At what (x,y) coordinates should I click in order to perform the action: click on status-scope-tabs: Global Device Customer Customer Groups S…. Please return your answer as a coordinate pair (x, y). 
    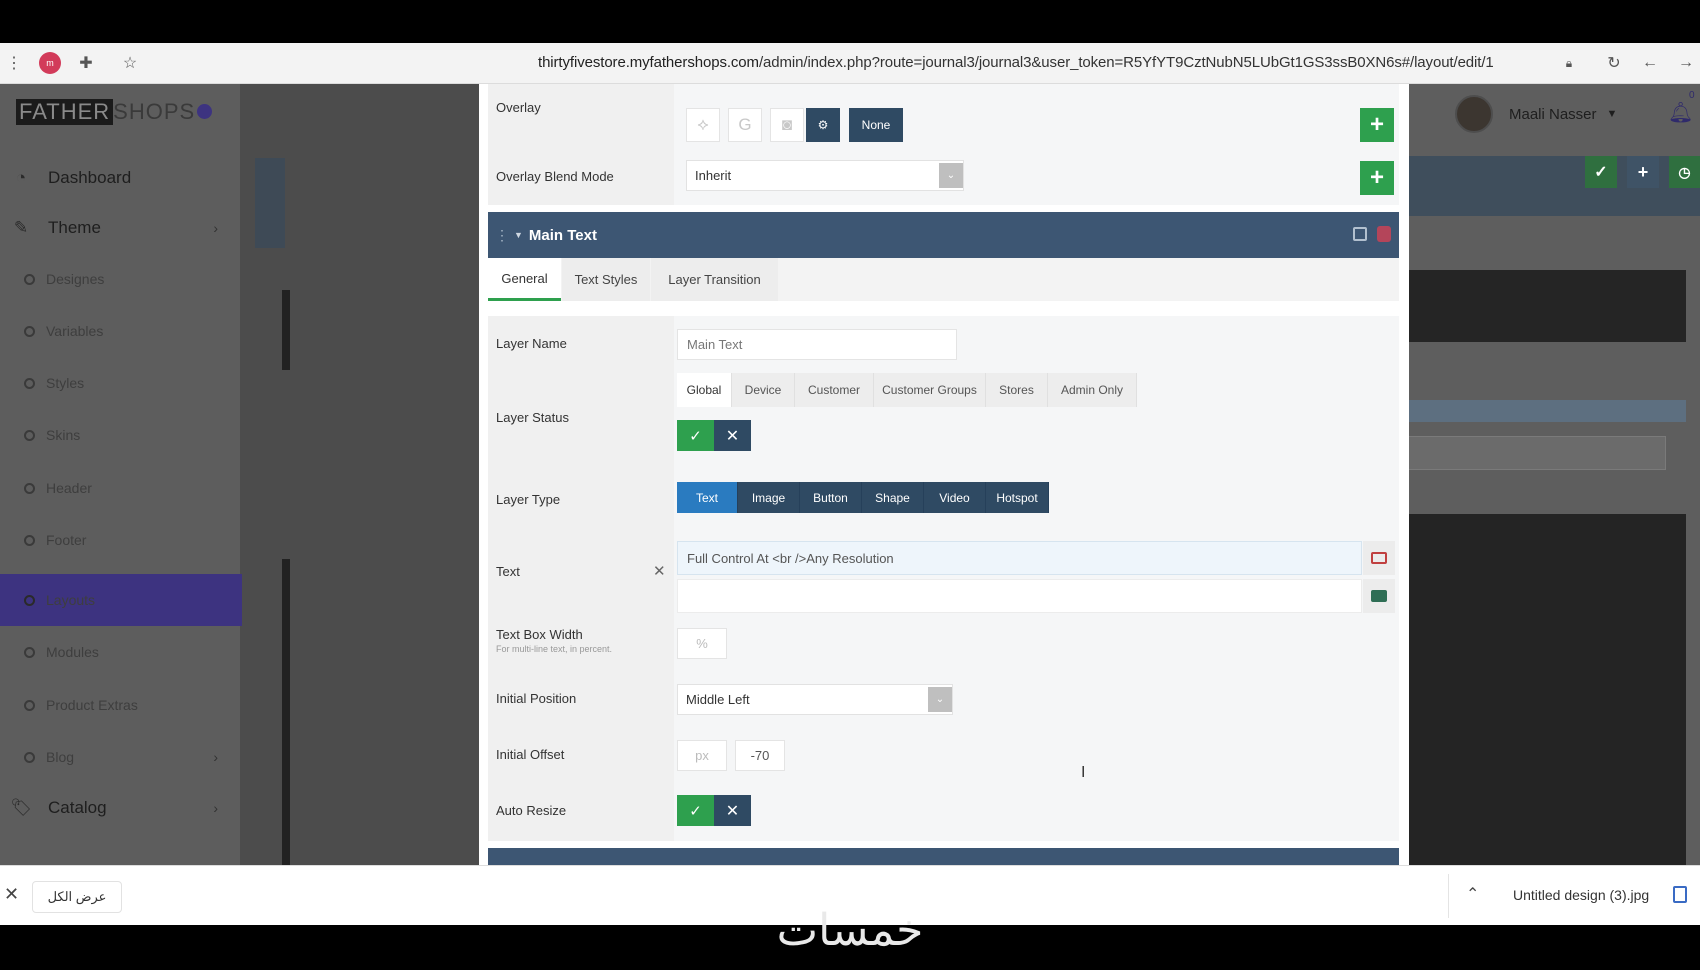
    Looking at the image, I should click on (1036, 390).